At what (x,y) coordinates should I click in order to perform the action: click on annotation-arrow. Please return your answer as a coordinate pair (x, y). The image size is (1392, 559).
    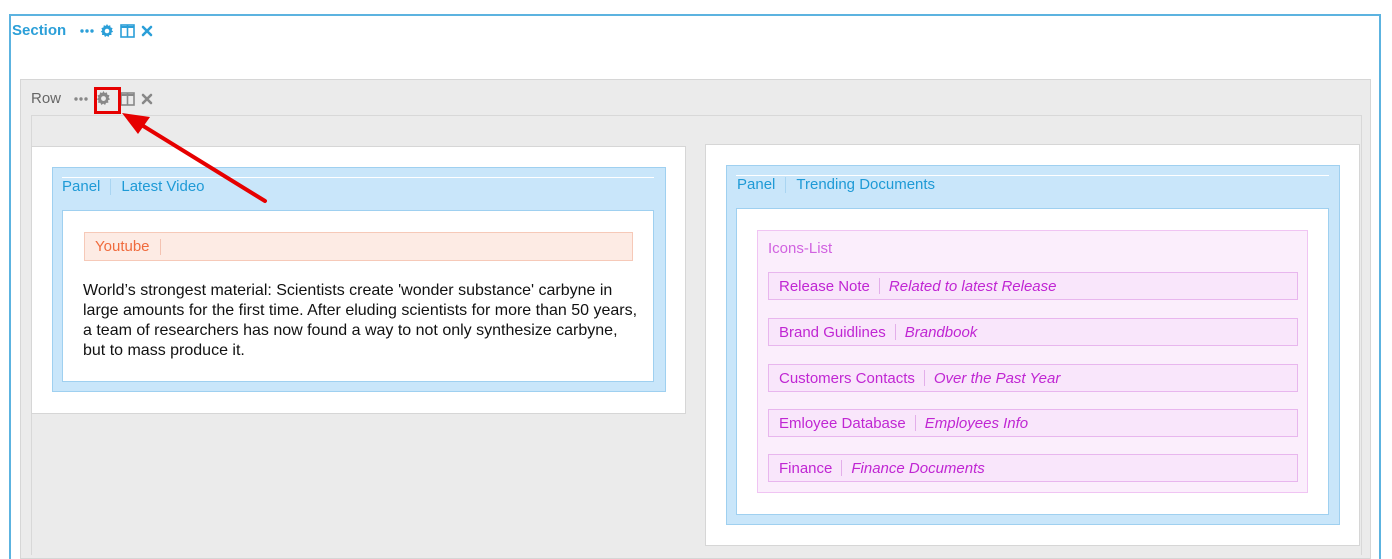
    Looking at the image, I should click on (194, 158).